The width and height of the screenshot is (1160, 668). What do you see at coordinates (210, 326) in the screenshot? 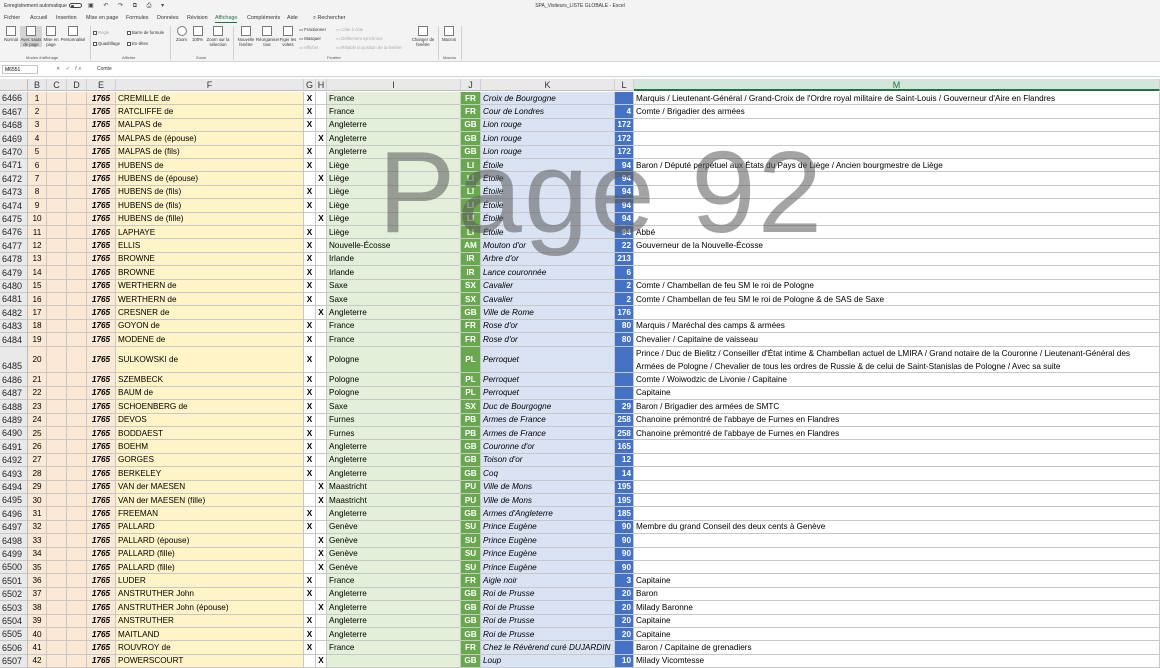
I see `cell-name: GOYON de` at bounding box center [210, 326].